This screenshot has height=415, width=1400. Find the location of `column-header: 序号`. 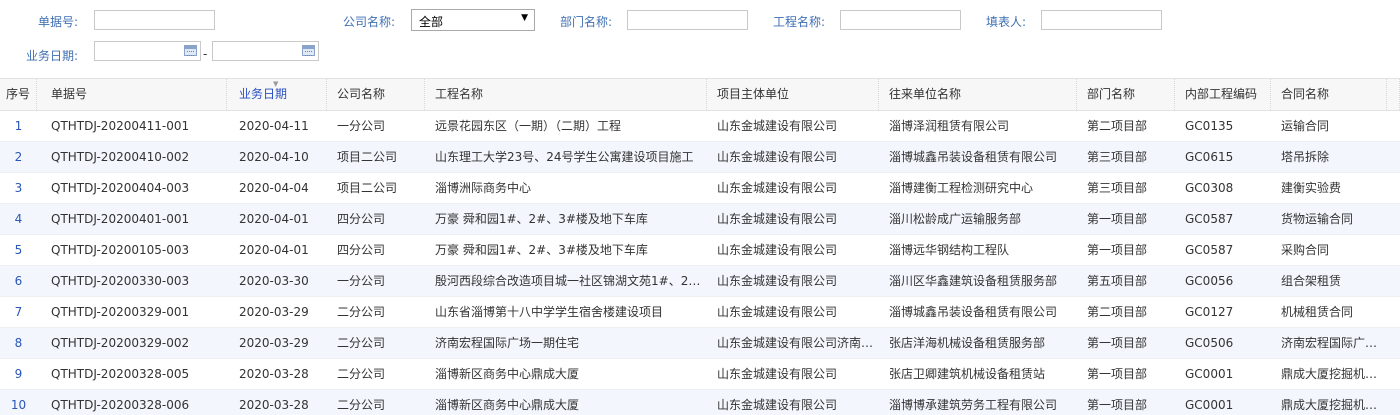

column-header: 序号 is located at coordinates (18, 94).